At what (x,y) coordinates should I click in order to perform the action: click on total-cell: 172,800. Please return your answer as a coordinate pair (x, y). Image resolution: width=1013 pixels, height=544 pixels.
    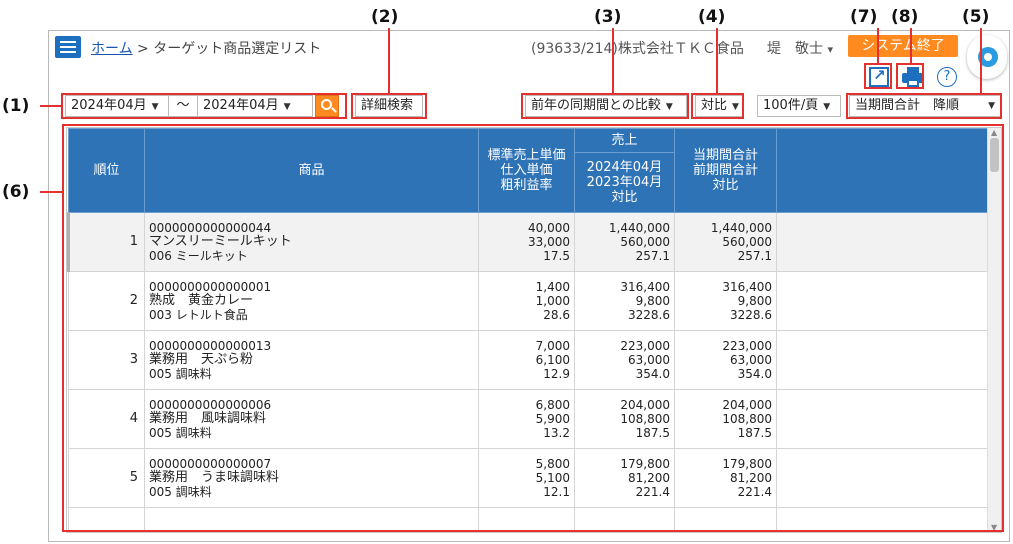
    Looking at the image, I should click on (725, 519).